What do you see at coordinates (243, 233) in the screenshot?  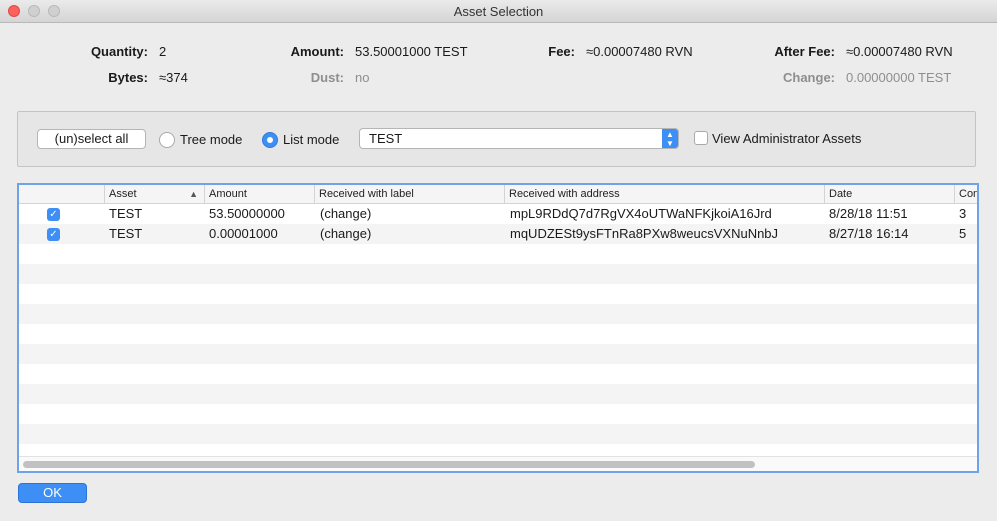 I see `cell-amount: 0.00001000` at bounding box center [243, 233].